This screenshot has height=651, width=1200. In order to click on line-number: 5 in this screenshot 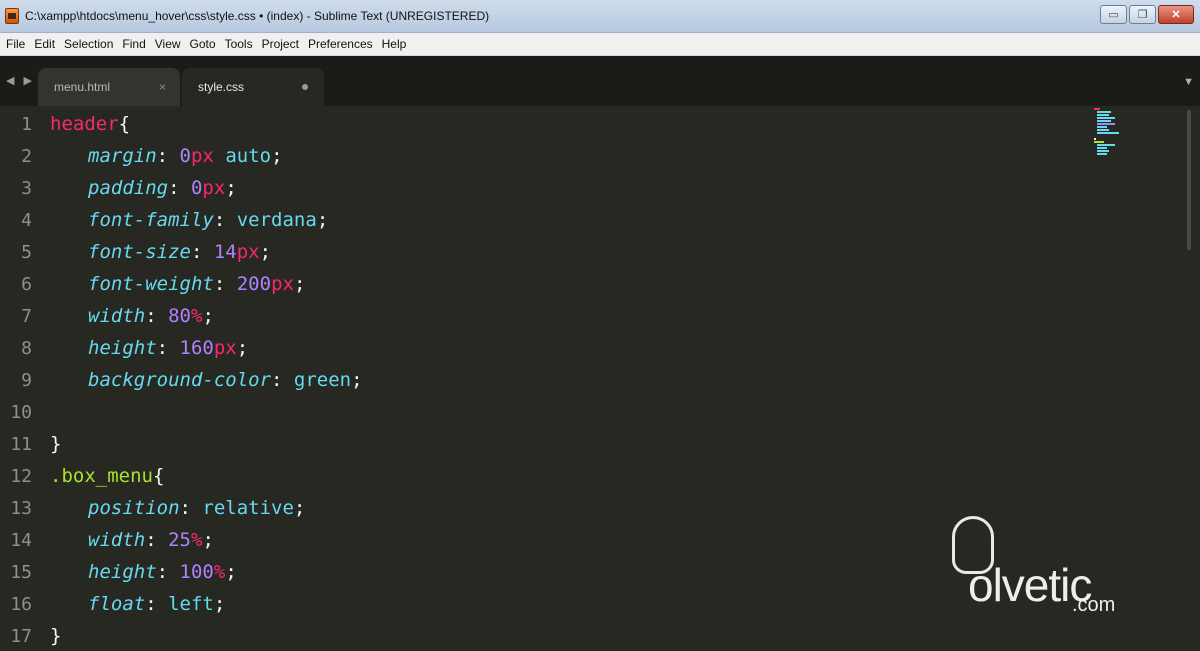, I will do `click(26, 252)`.